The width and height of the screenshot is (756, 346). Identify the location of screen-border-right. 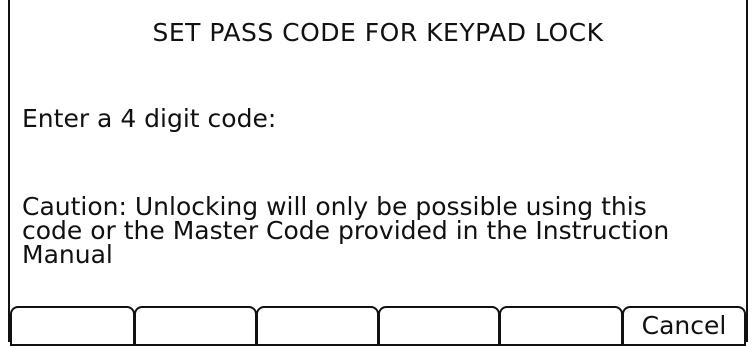
(747, 171).